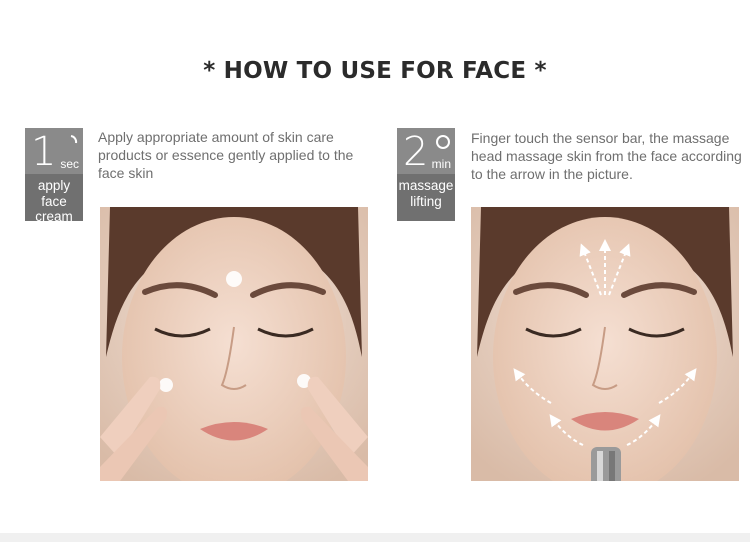 The width and height of the screenshot is (750, 542). What do you see at coordinates (69, 164) in the screenshot?
I see `step-unit: sec` at bounding box center [69, 164].